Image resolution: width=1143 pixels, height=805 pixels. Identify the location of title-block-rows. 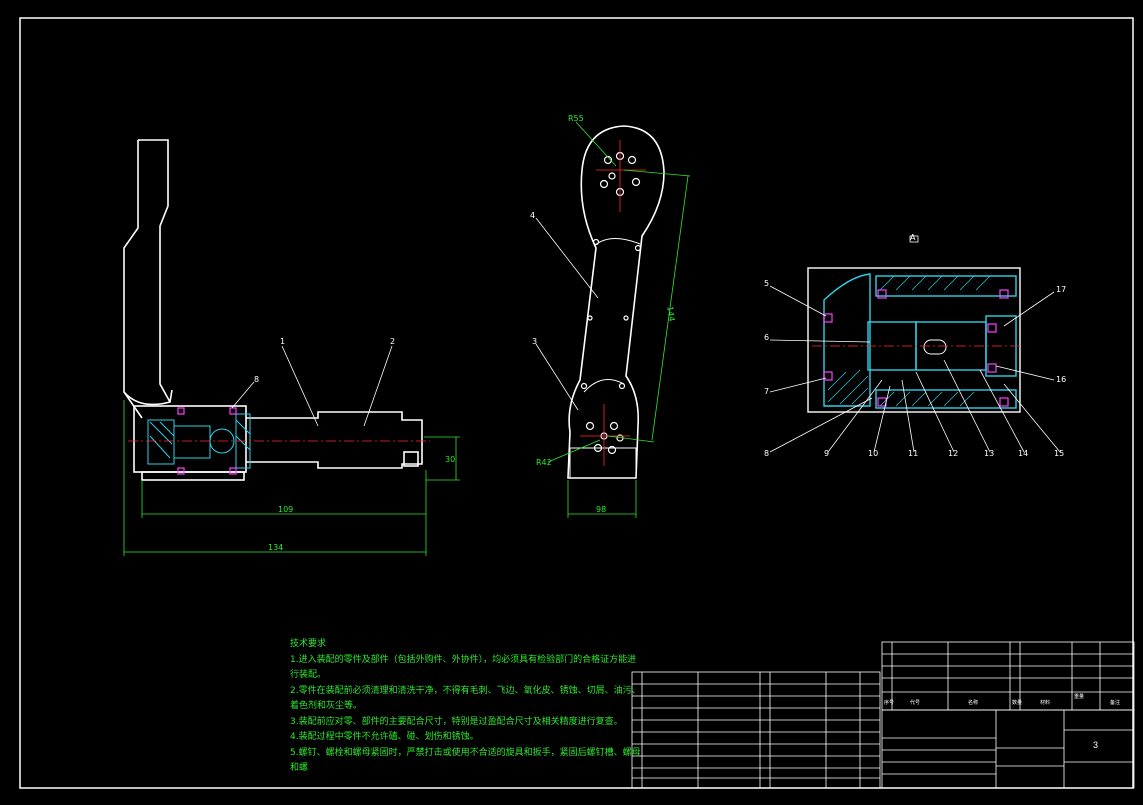
(1008, 752).